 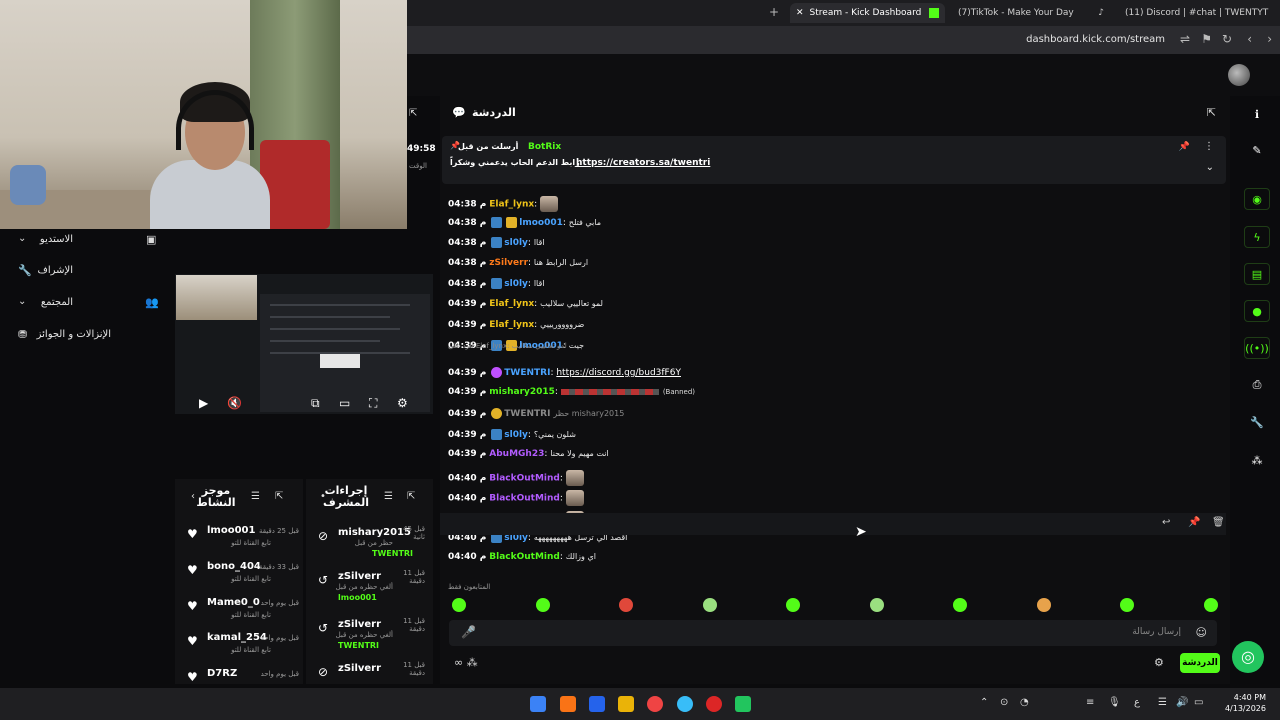 I want to click on chat-message: 04:39 م sl0ly: شلون يمني؟, so click(x=838, y=438).